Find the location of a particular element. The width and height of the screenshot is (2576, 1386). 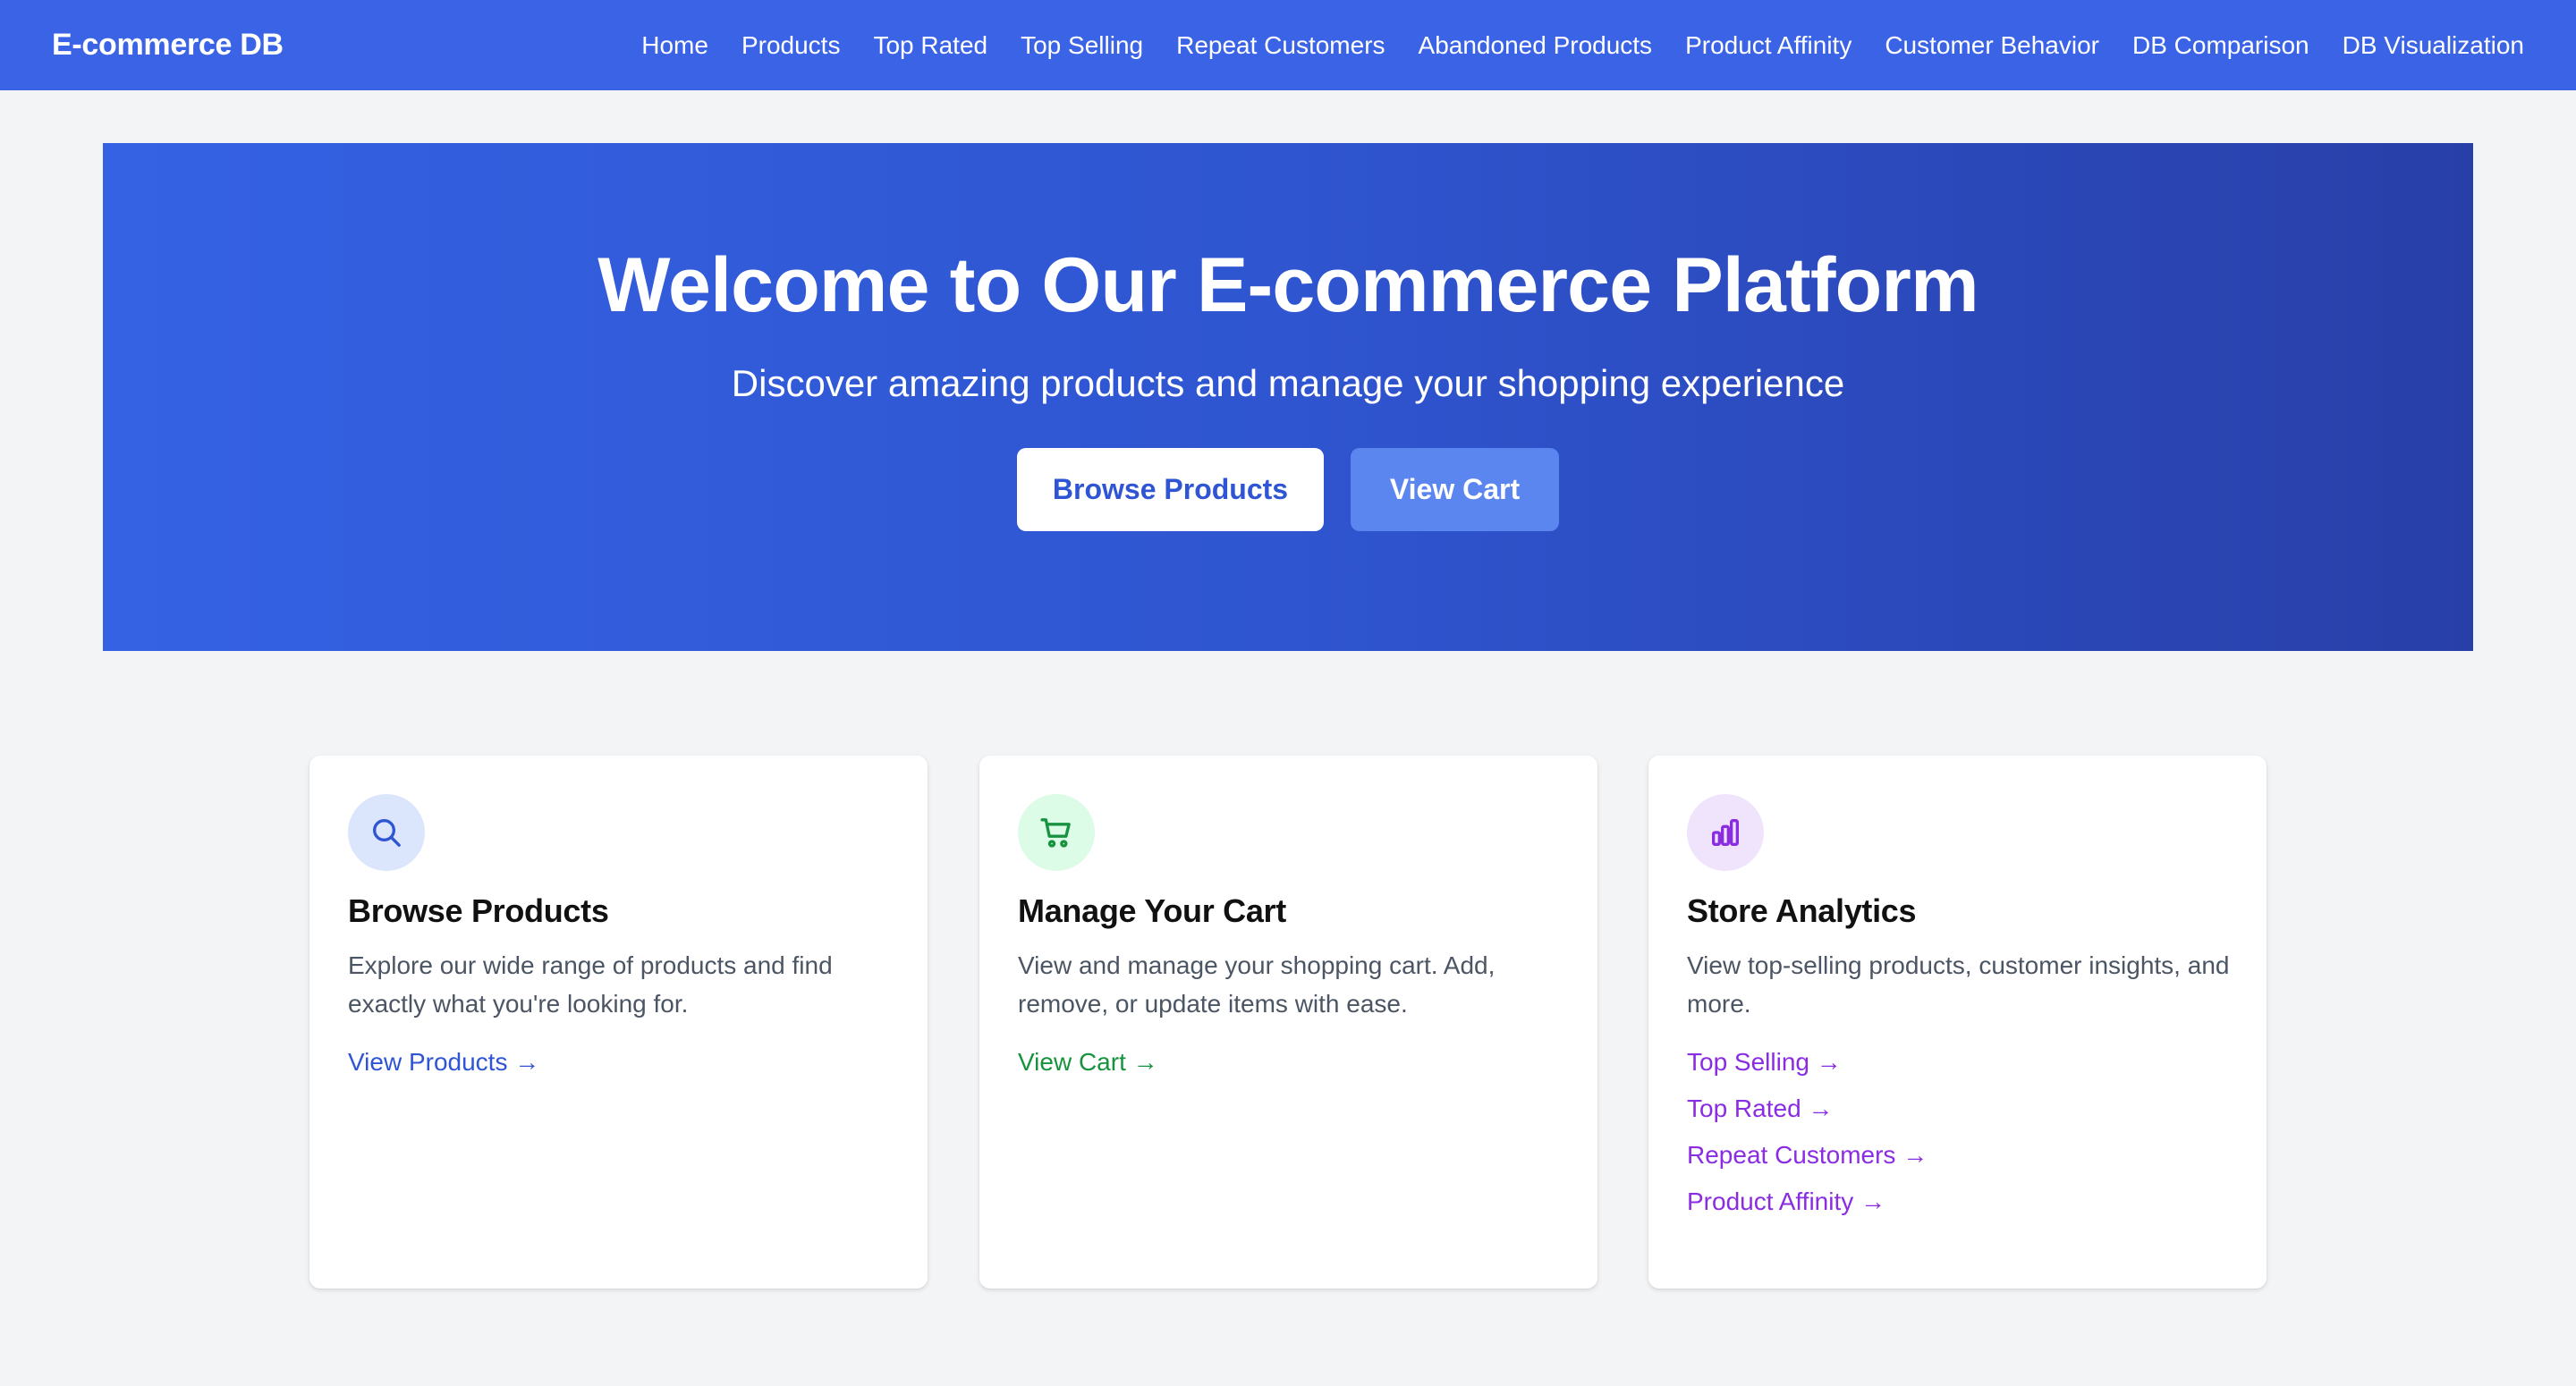

card-title: Manage Your Cart is located at coordinates (1152, 910).